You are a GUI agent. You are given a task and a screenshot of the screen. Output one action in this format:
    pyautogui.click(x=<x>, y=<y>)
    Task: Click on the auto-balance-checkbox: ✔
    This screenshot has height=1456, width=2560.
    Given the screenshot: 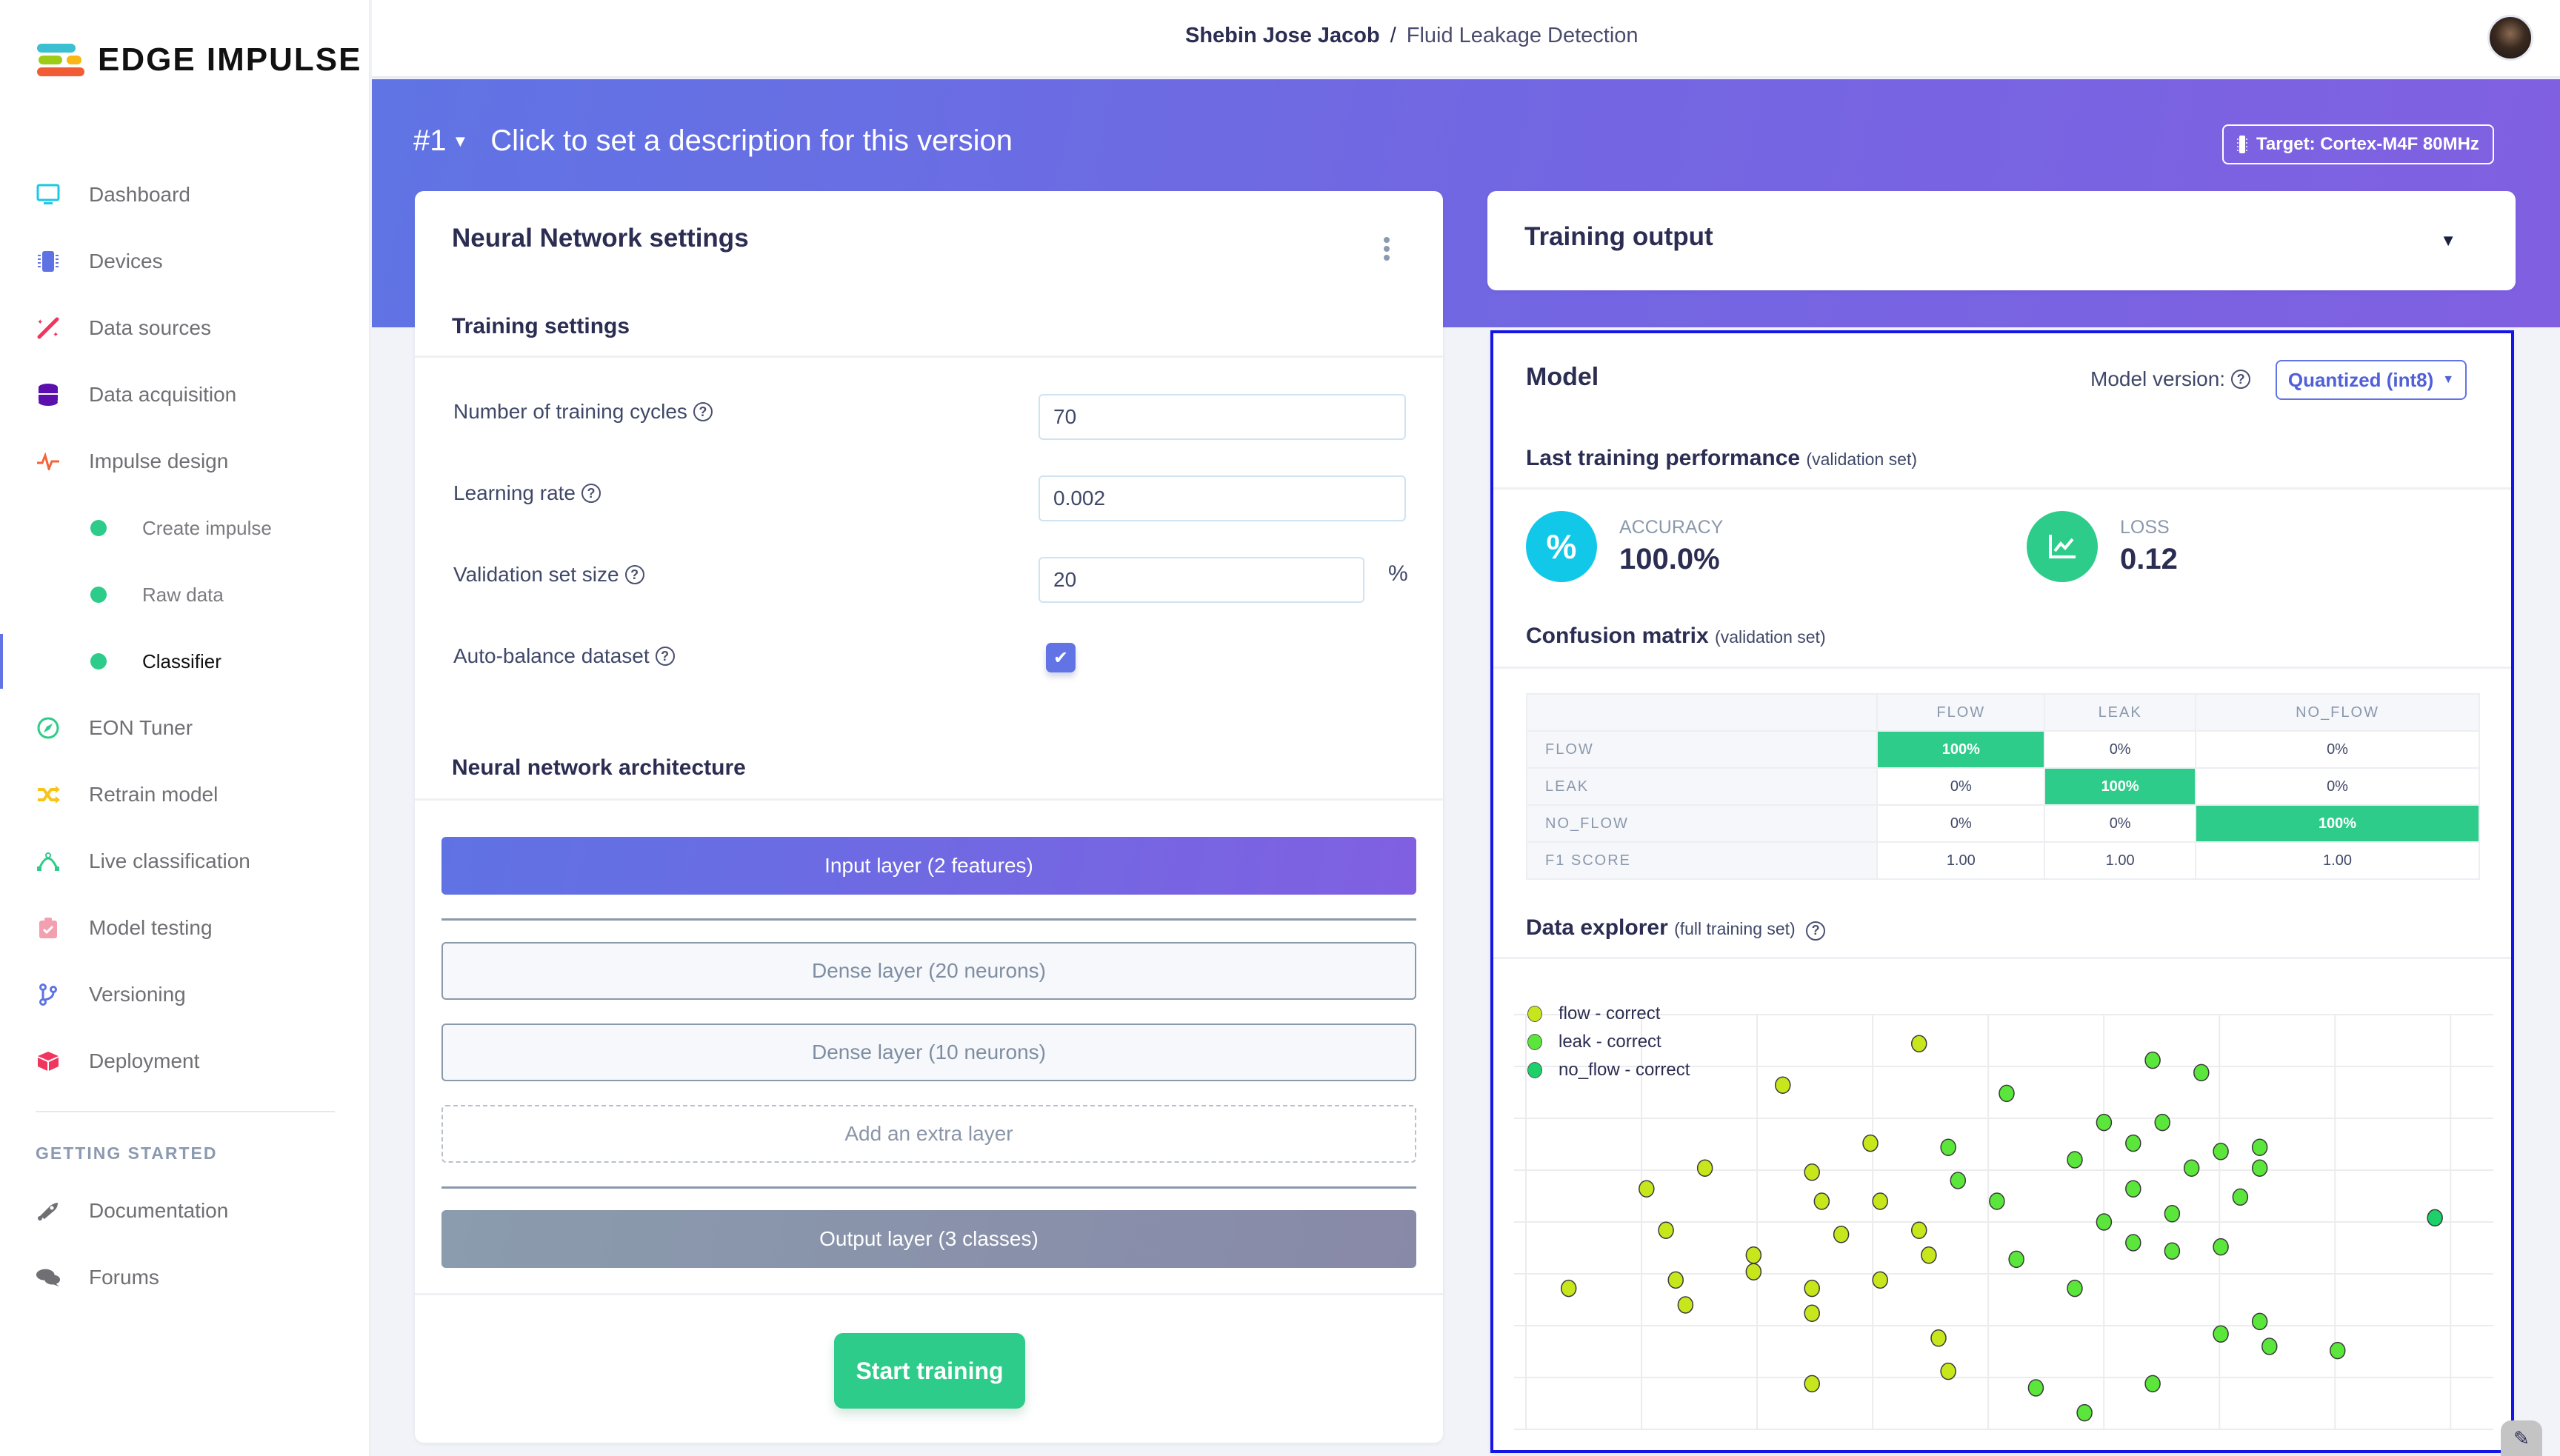 What is the action you would take?
    pyautogui.click(x=1061, y=657)
    